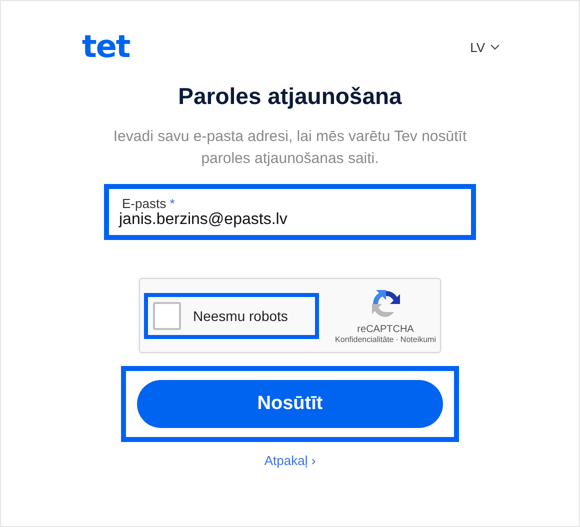 The height and width of the screenshot is (527, 580). I want to click on logo: tet, so click(106, 47).